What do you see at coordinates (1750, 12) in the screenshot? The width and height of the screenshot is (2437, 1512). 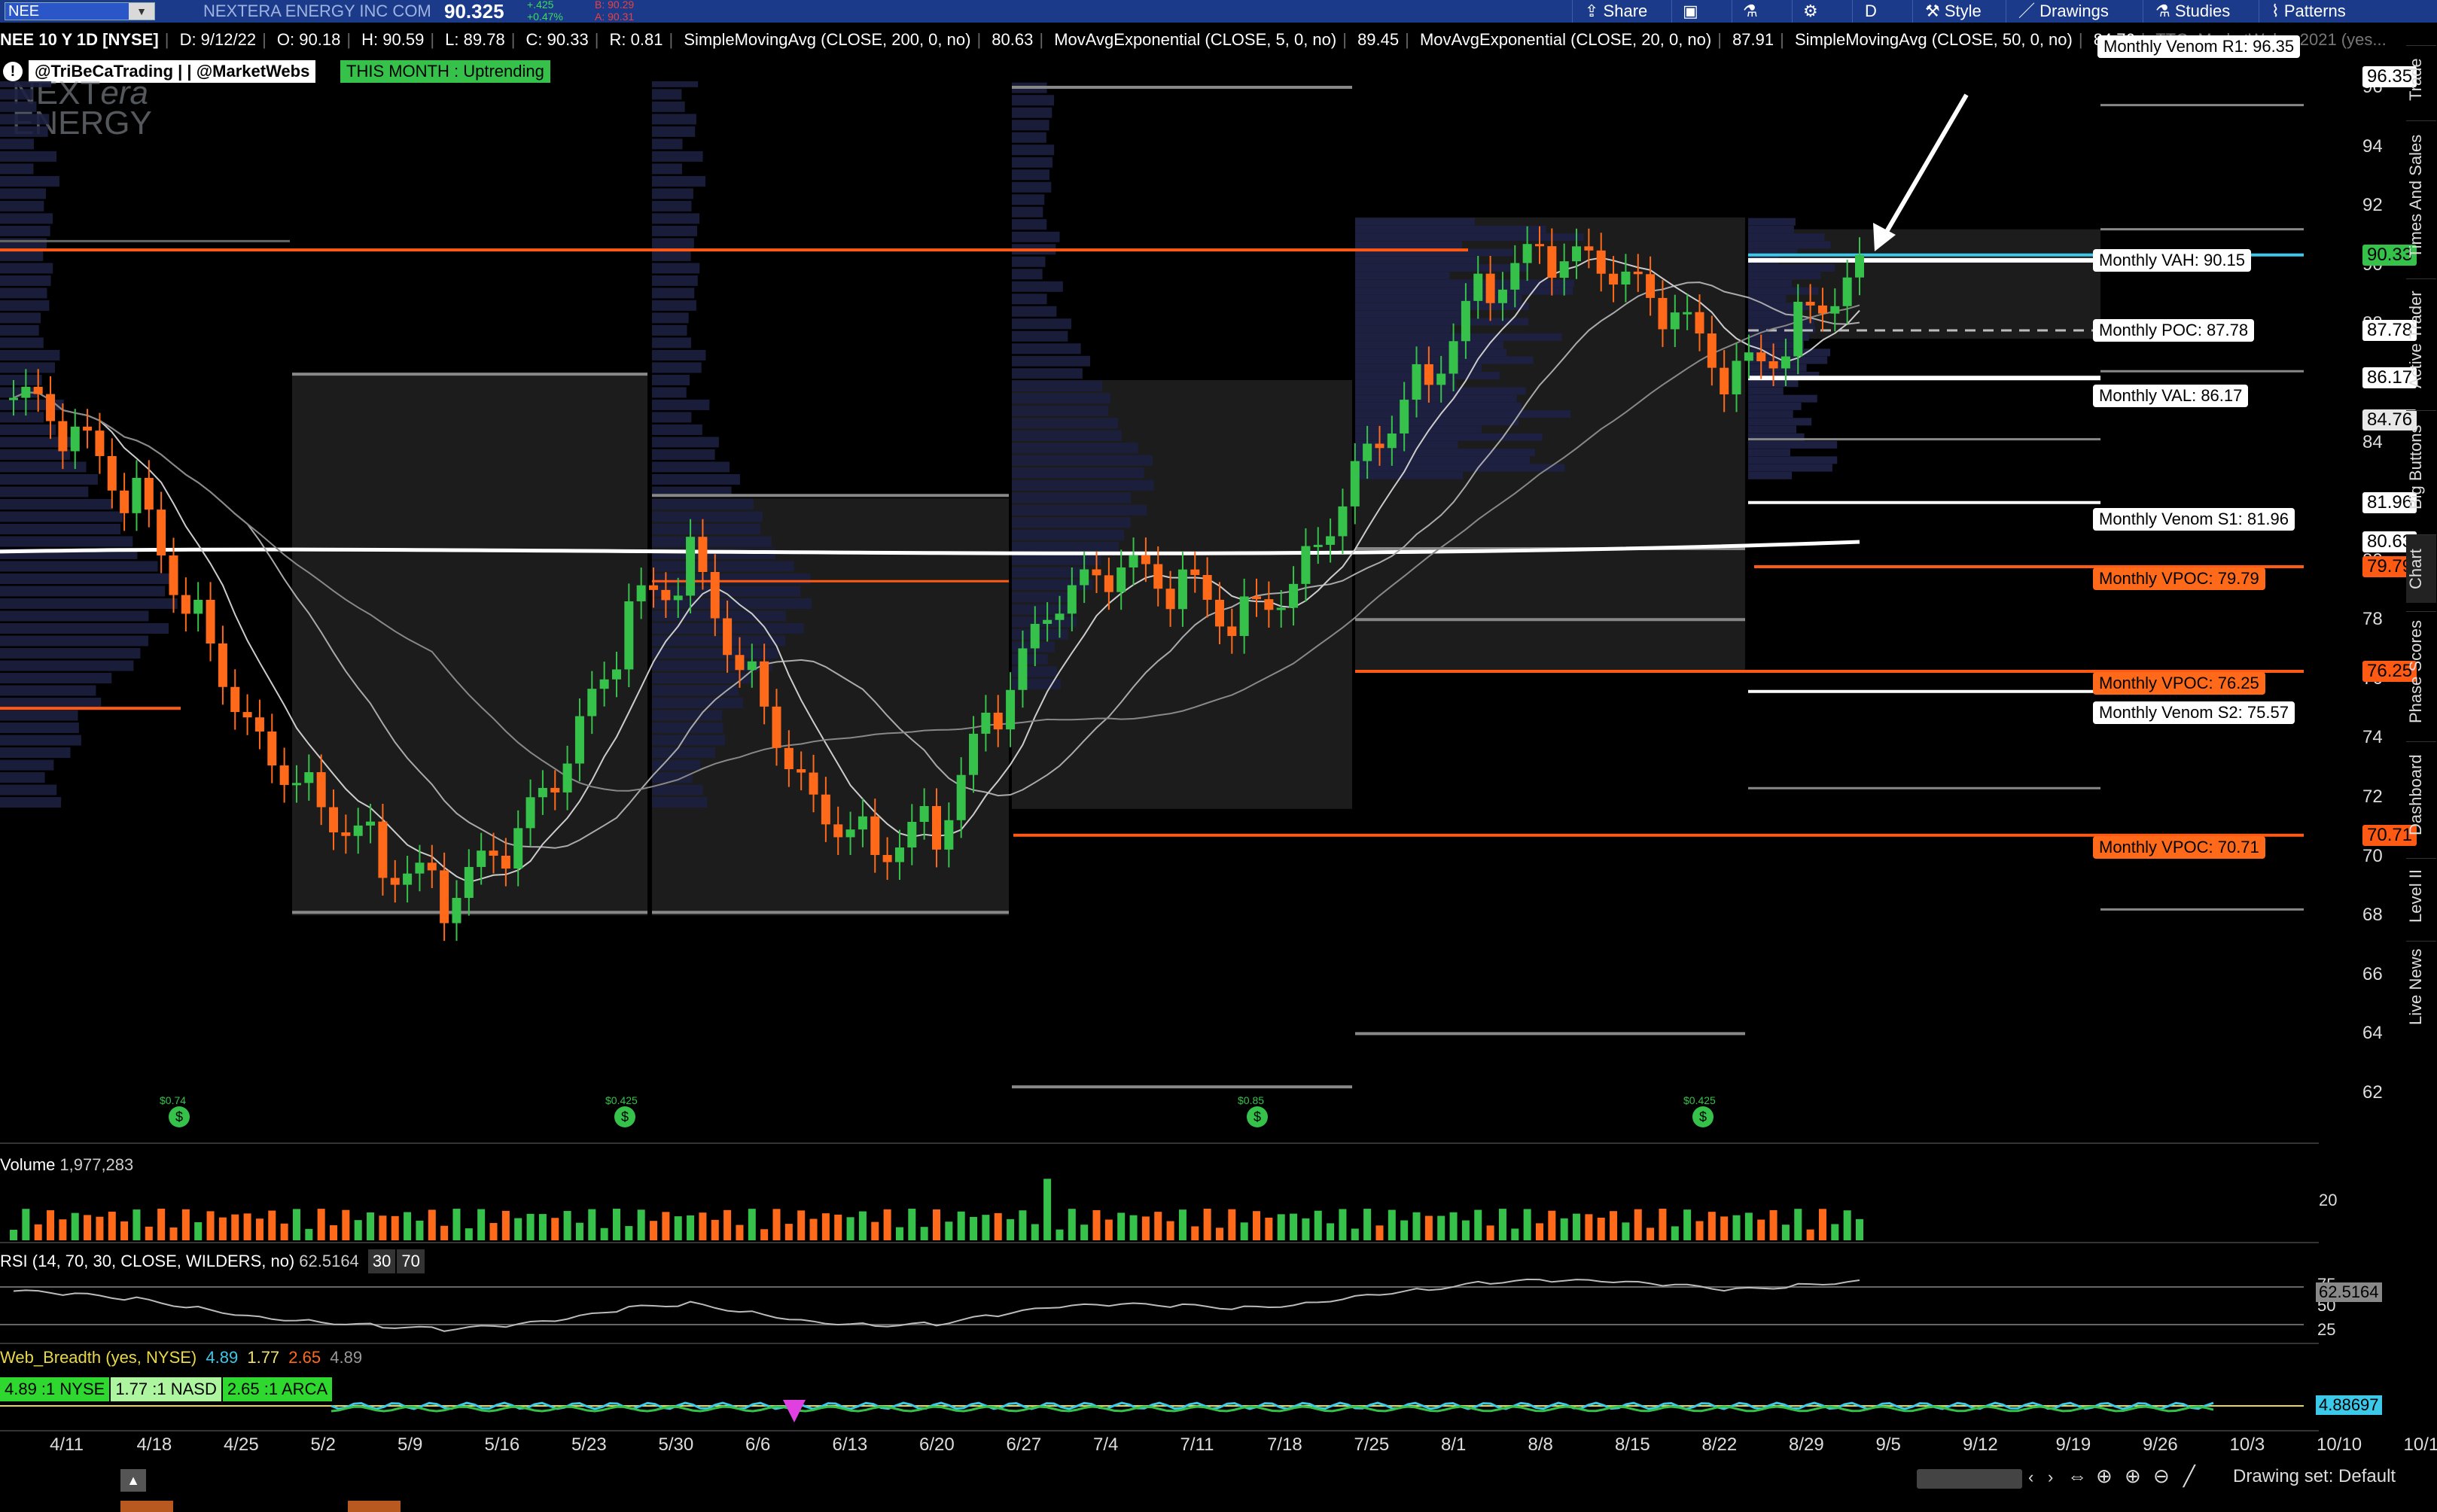 I see `flask-button: ⚗` at bounding box center [1750, 12].